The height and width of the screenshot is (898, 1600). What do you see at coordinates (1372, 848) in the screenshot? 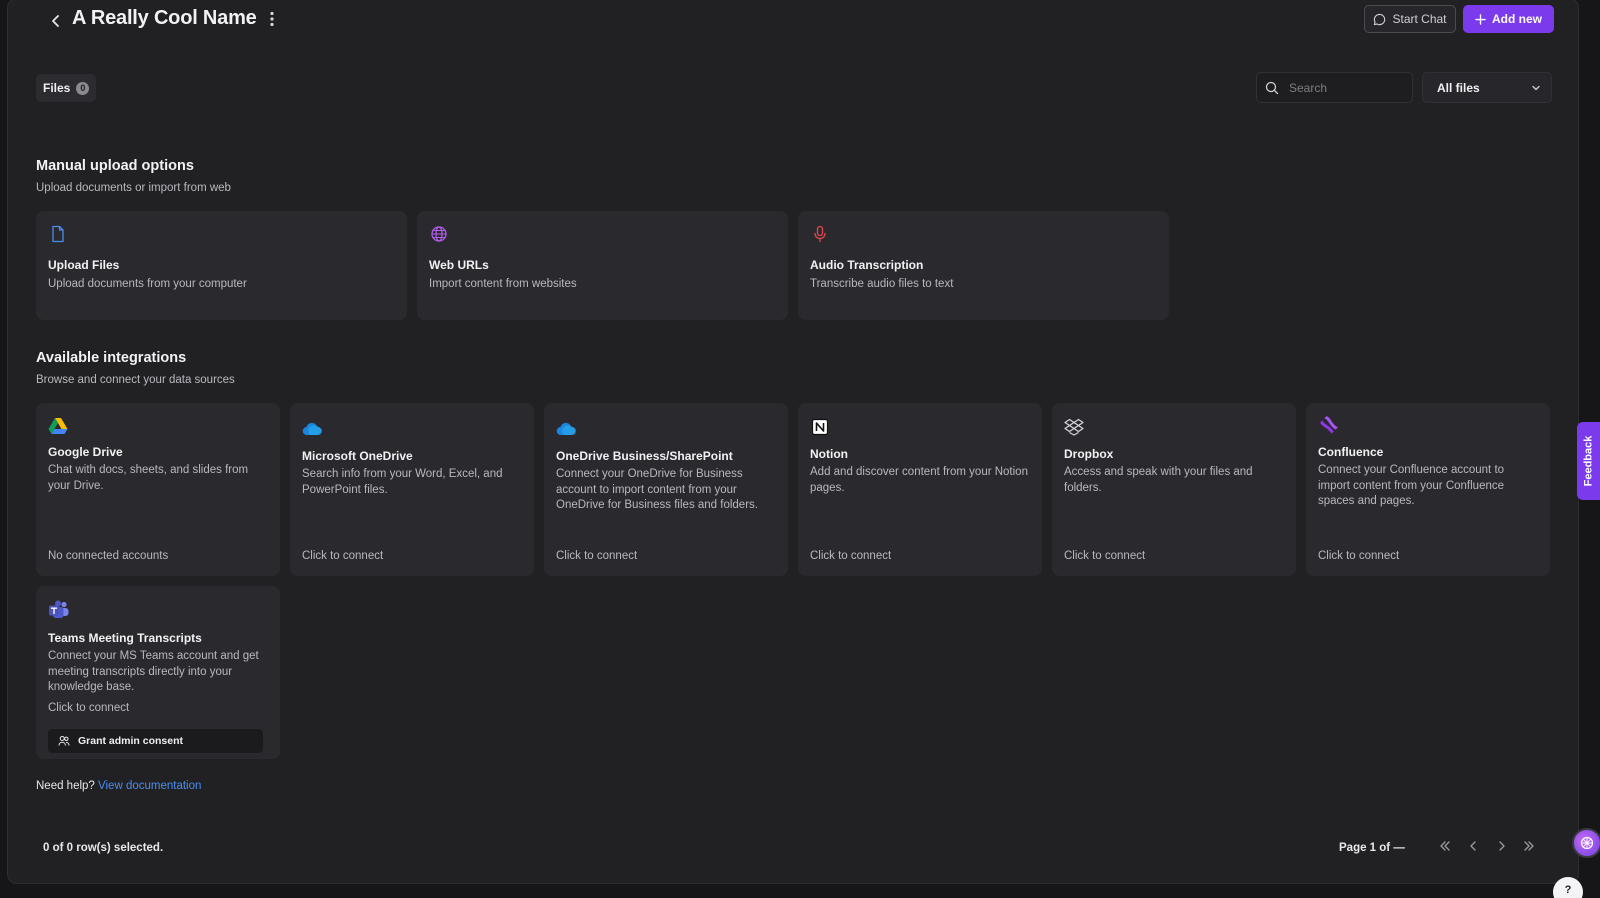
I see `page-indicator: Page 1 of —` at bounding box center [1372, 848].